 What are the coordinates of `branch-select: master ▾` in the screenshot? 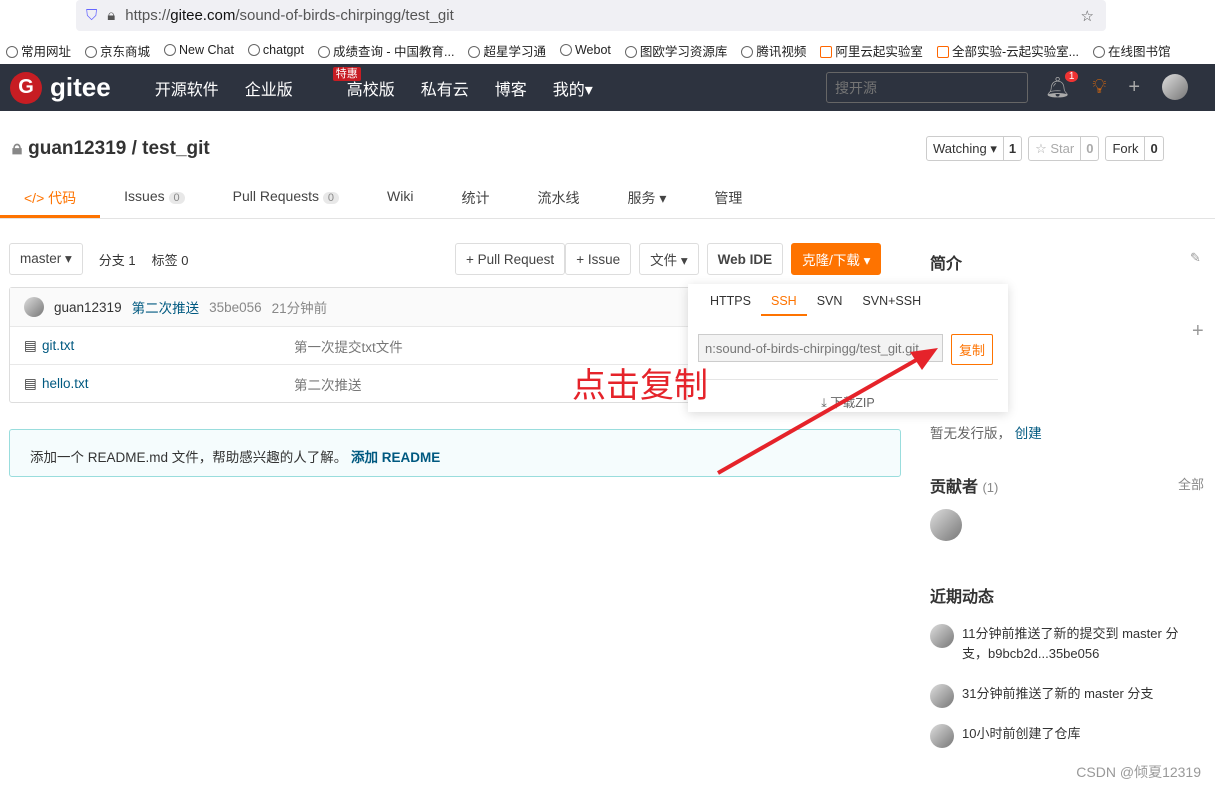 It's located at (46, 259).